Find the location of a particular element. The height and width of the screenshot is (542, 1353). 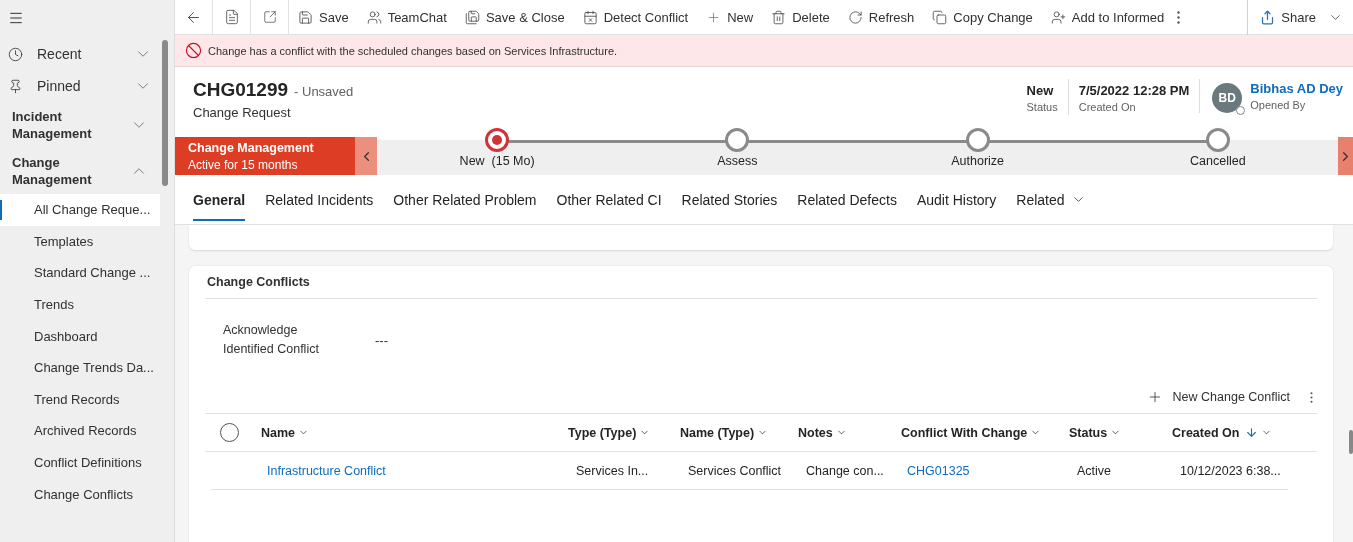

header-value: 7/5/2022 12:28 PM is located at coordinates (1134, 91).